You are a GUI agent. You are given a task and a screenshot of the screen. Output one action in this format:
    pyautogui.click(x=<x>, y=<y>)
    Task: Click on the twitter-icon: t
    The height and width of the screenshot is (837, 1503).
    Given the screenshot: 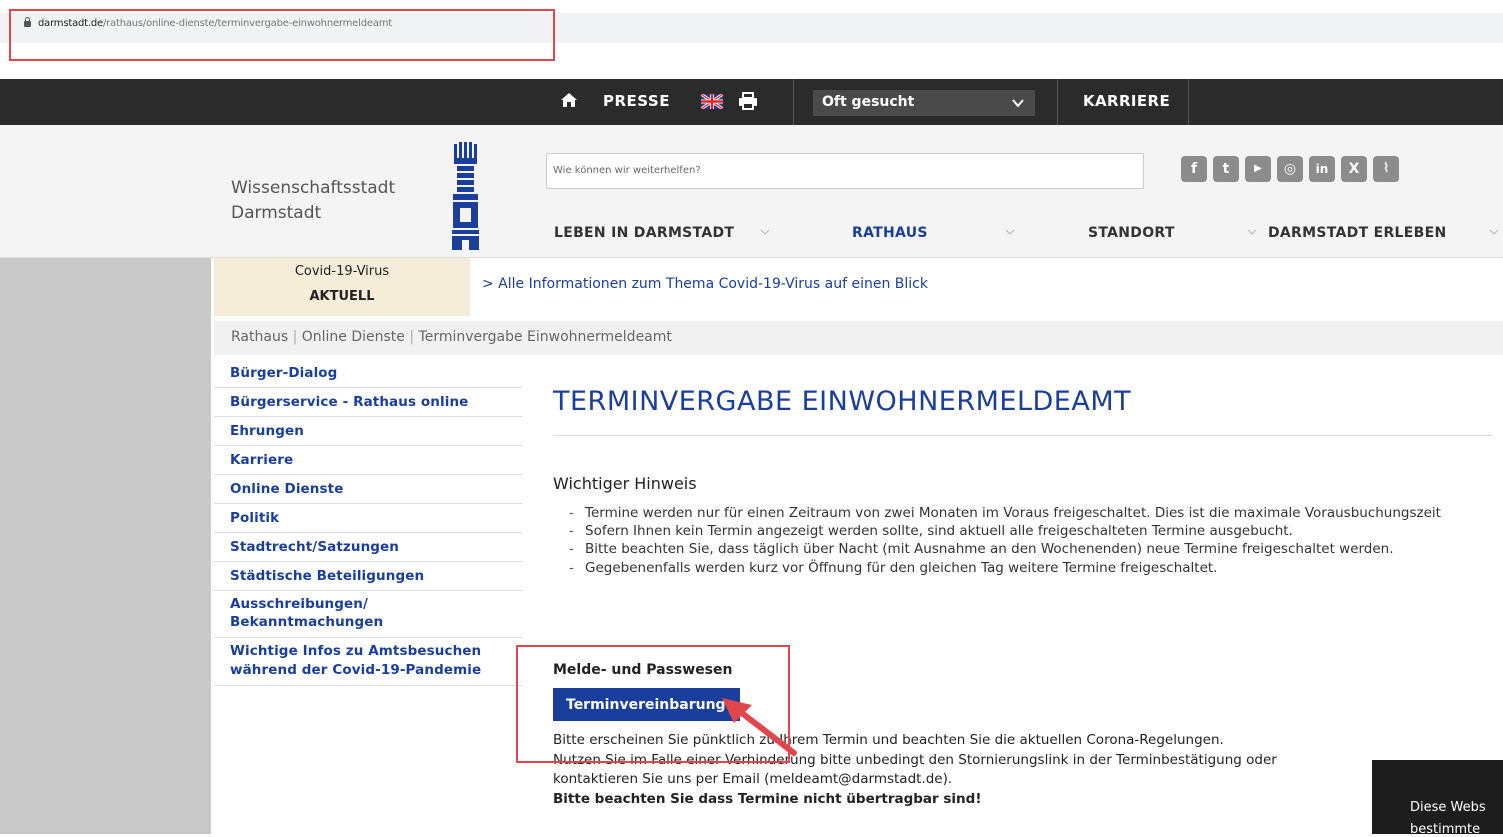 What is the action you would take?
    pyautogui.click(x=1226, y=169)
    